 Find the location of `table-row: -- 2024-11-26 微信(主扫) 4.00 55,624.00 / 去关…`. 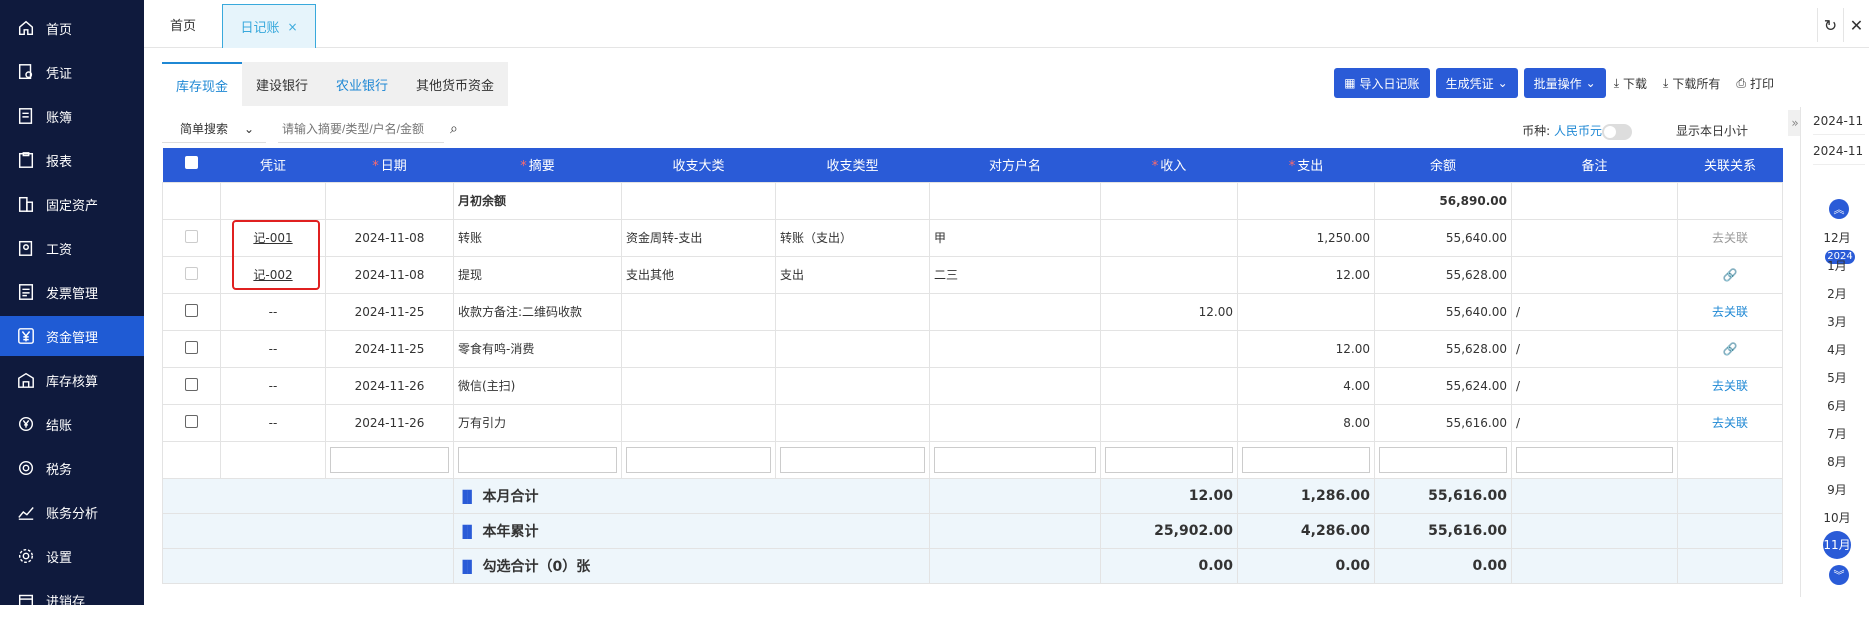

table-row: -- 2024-11-26 微信(主扫) 4.00 55,624.00 / 去关… is located at coordinates (972, 385).